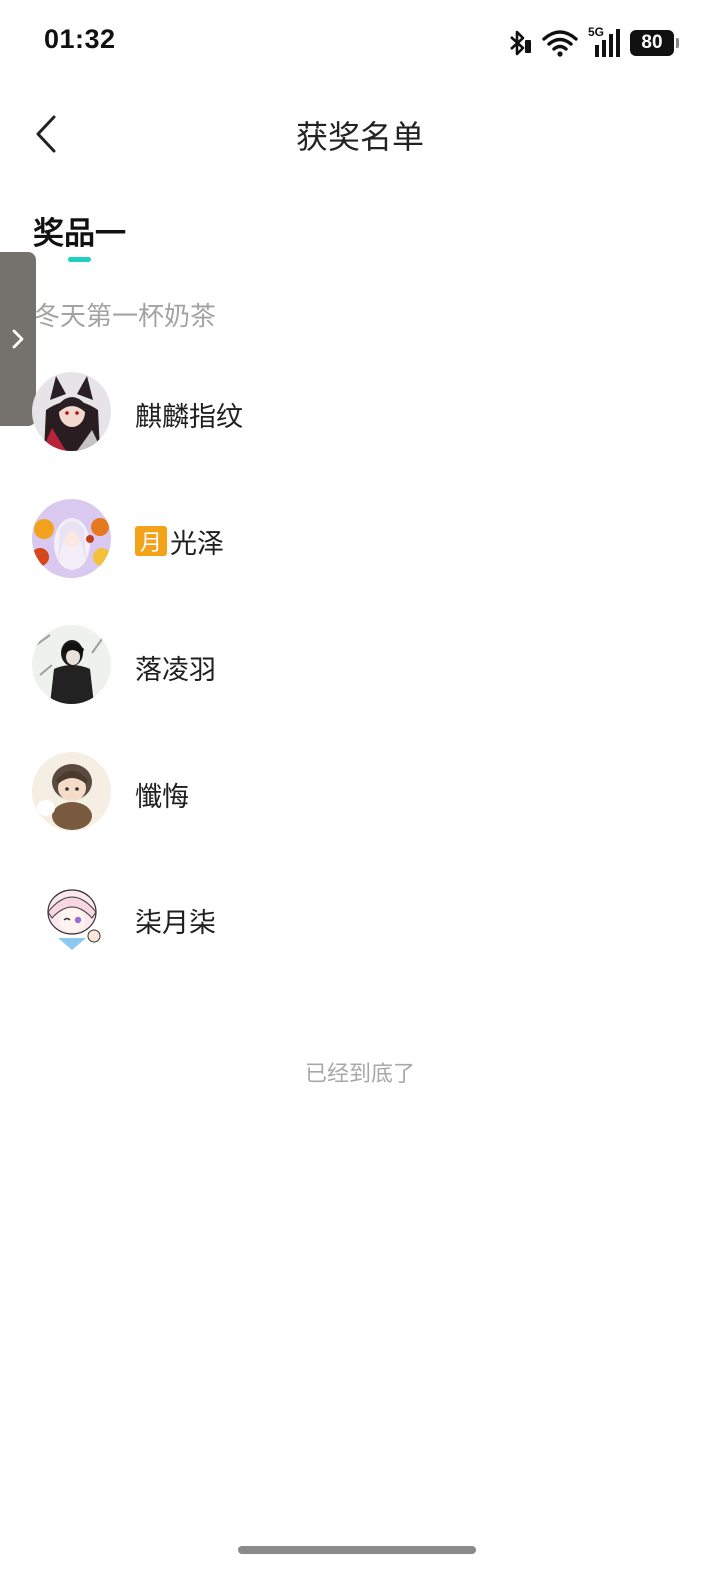 Image resolution: width=720 pixels, height=1584 pixels. What do you see at coordinates (359, 137) in the screenshot?
I see `page-title: 获奖名单` at bounding box center [359, 137].